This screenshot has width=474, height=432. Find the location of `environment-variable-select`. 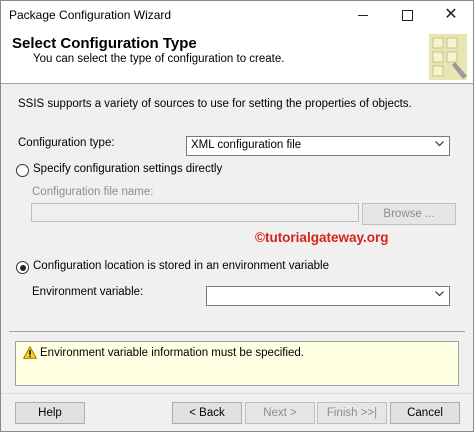

environment-variable-select is located at coordinates (328, 296).